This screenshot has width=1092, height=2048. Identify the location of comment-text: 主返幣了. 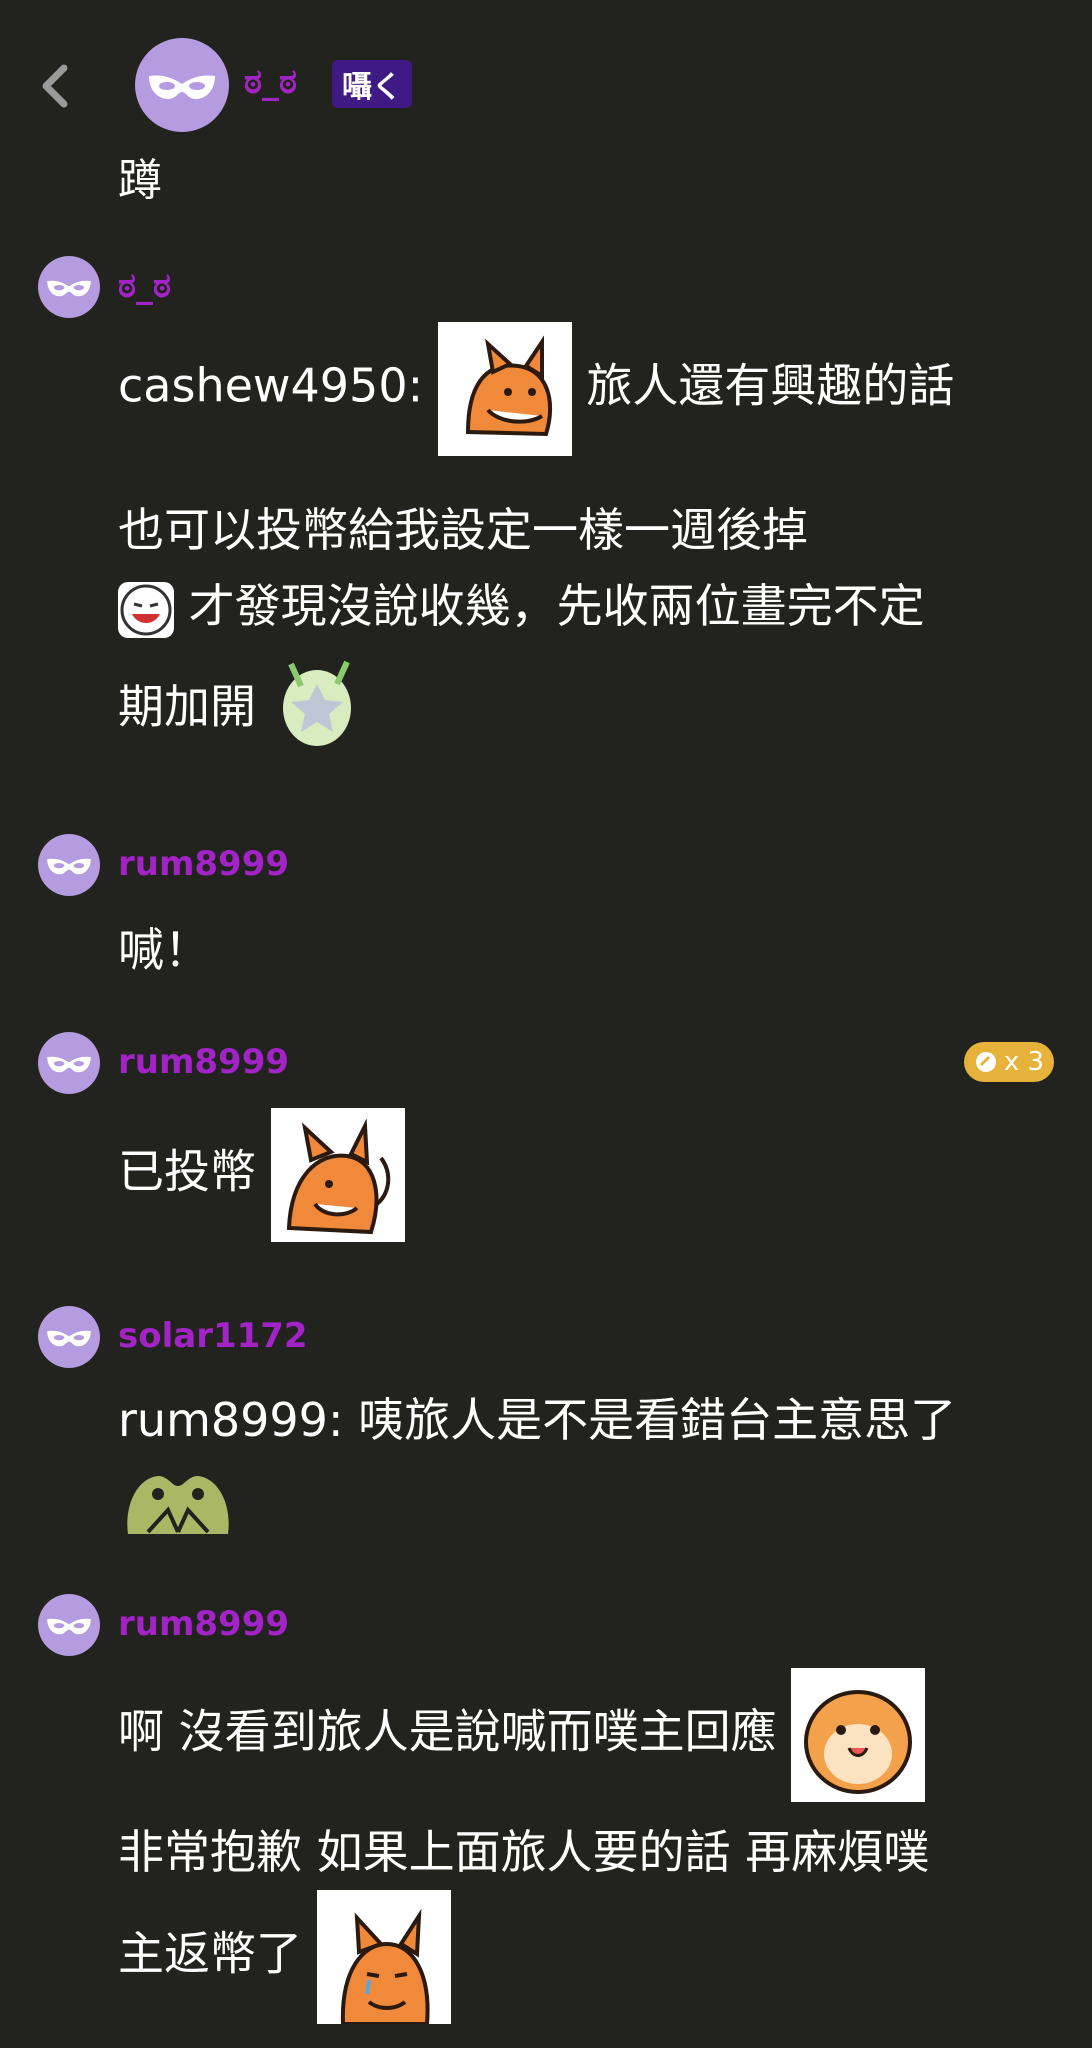
(210, 1953).